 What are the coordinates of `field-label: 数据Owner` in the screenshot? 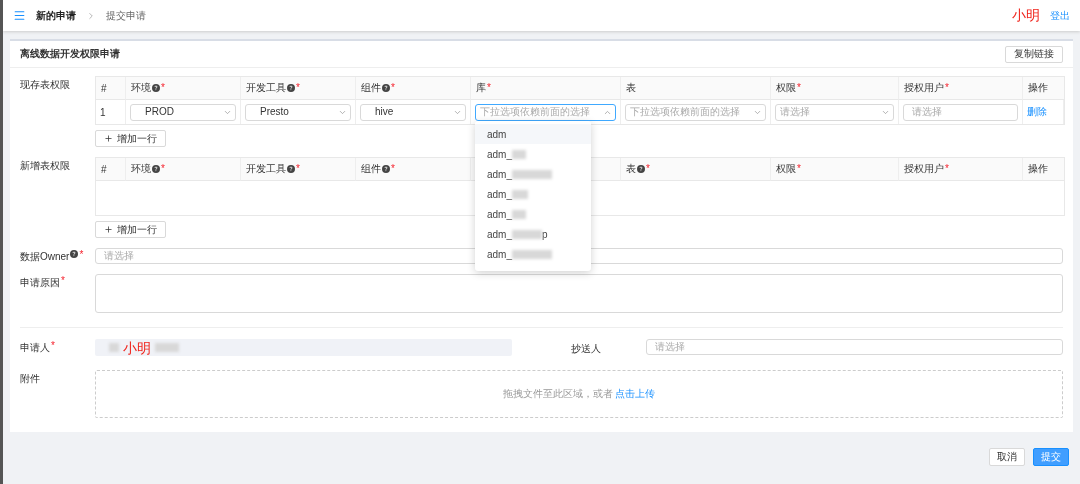 It's located at (45, 257).